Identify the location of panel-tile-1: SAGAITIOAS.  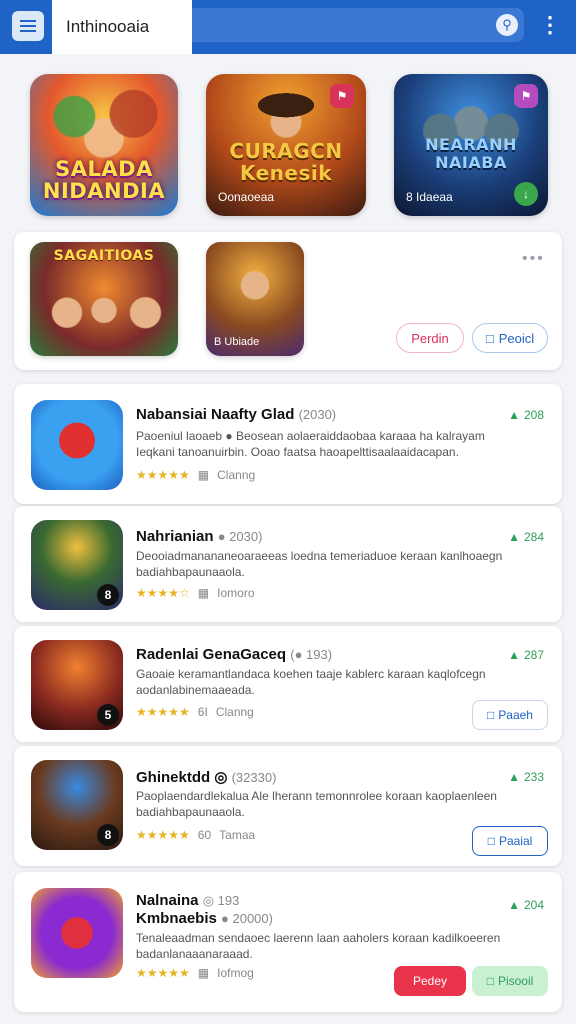
(104, 299).